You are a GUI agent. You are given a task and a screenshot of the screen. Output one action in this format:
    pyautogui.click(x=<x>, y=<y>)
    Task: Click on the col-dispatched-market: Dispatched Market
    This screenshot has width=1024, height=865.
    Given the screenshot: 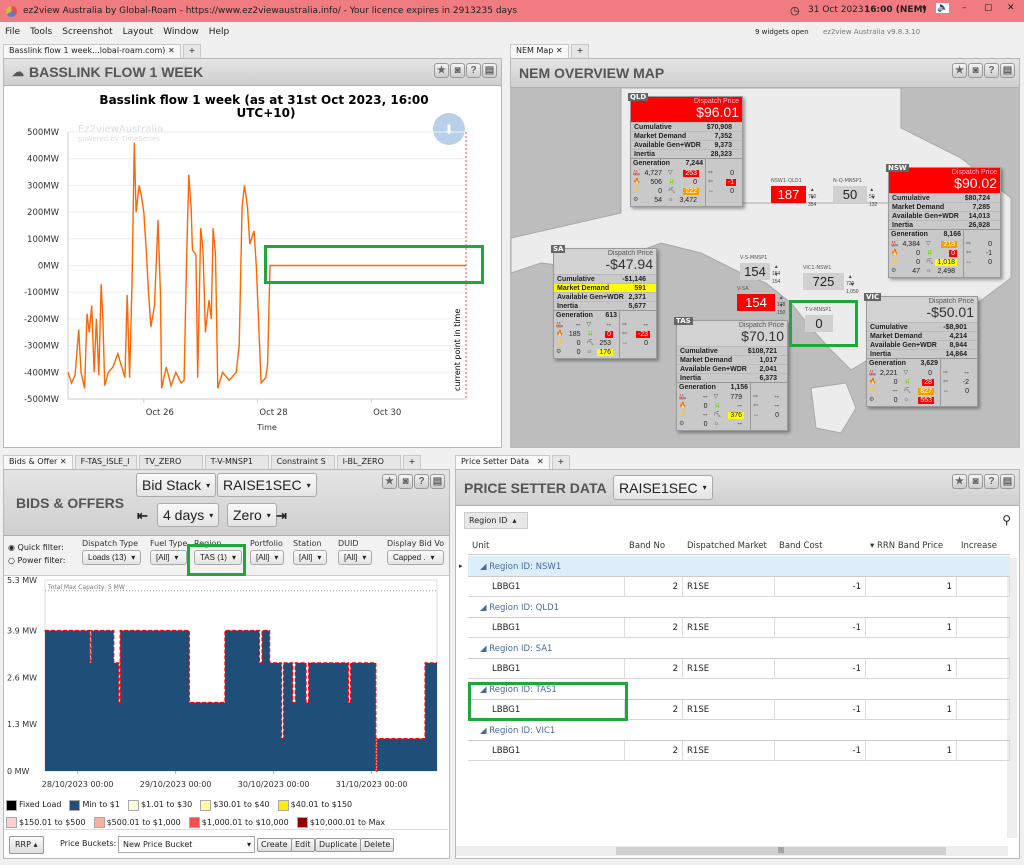 What is the action you would take?
    pyautogui.click(x=729, y=545)
    